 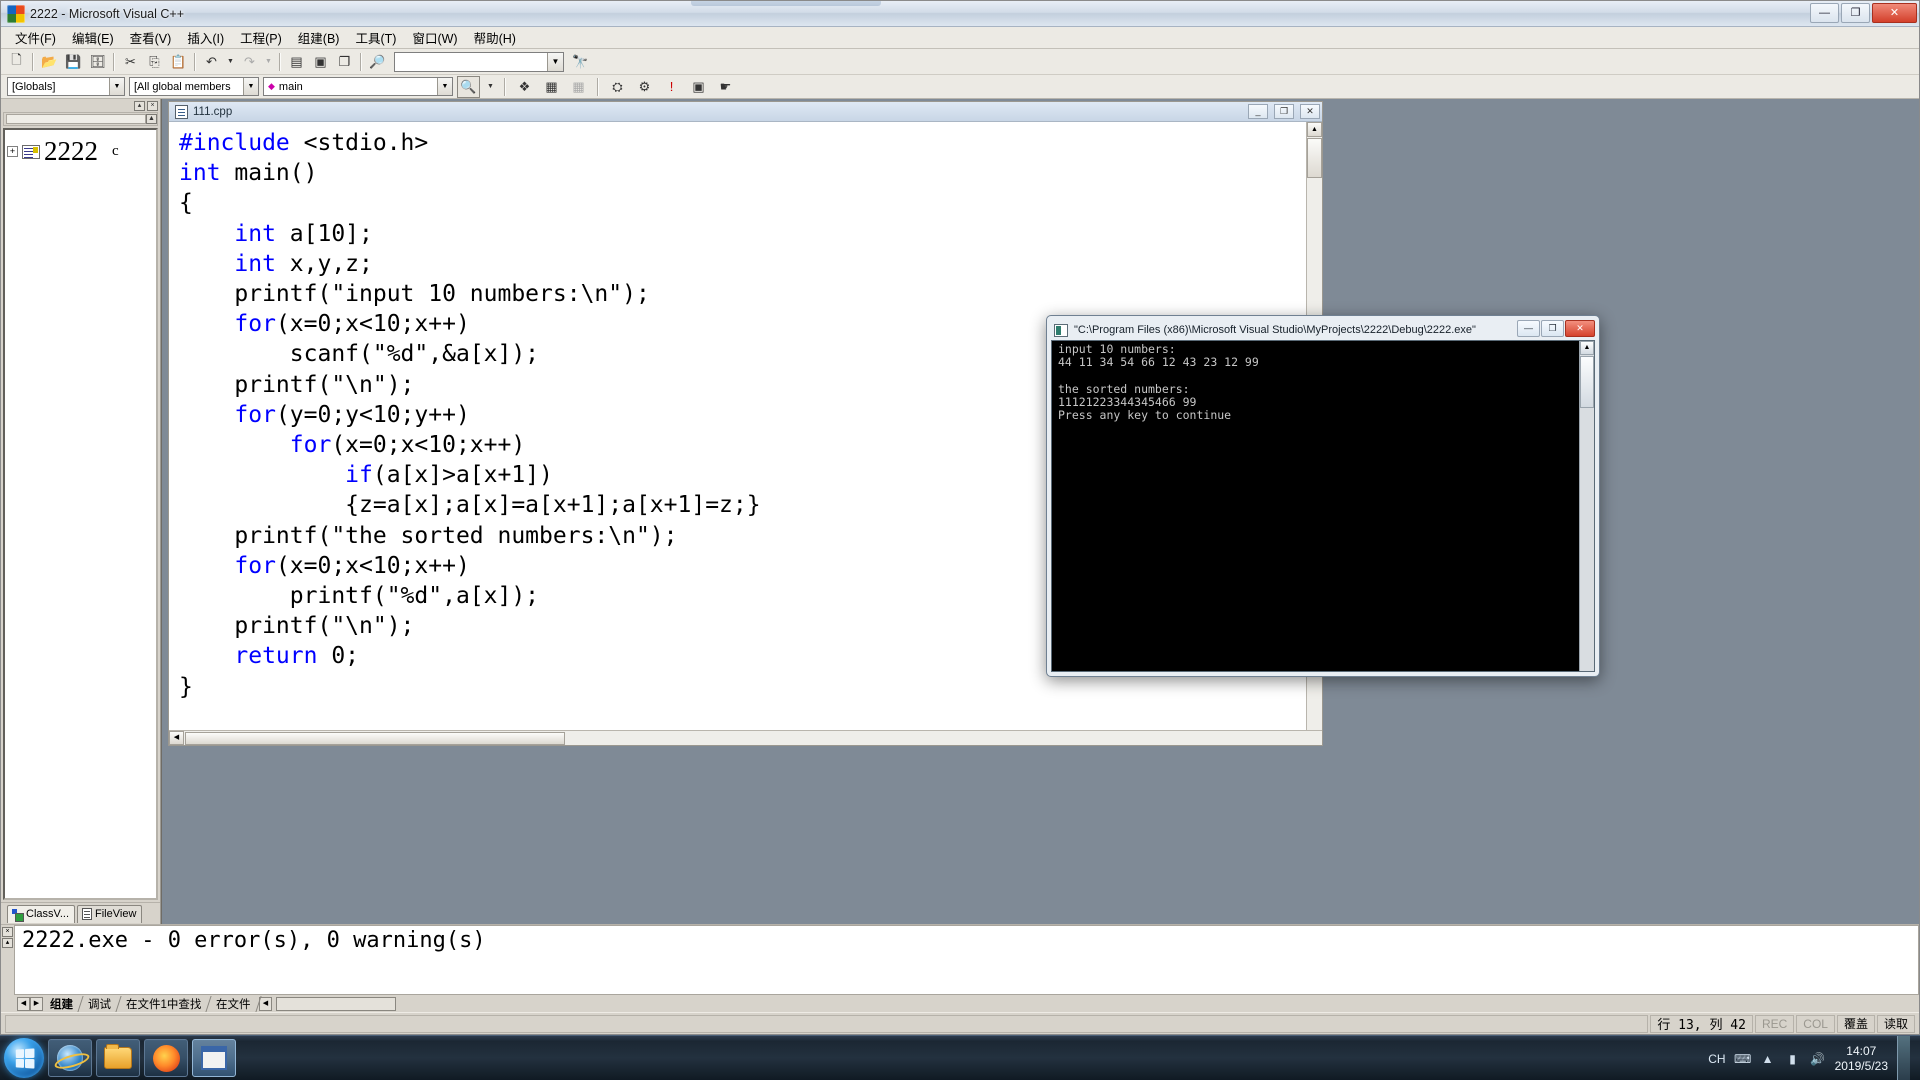 I want to click on taskbar-vcpp, so click(x=214, y=1058).